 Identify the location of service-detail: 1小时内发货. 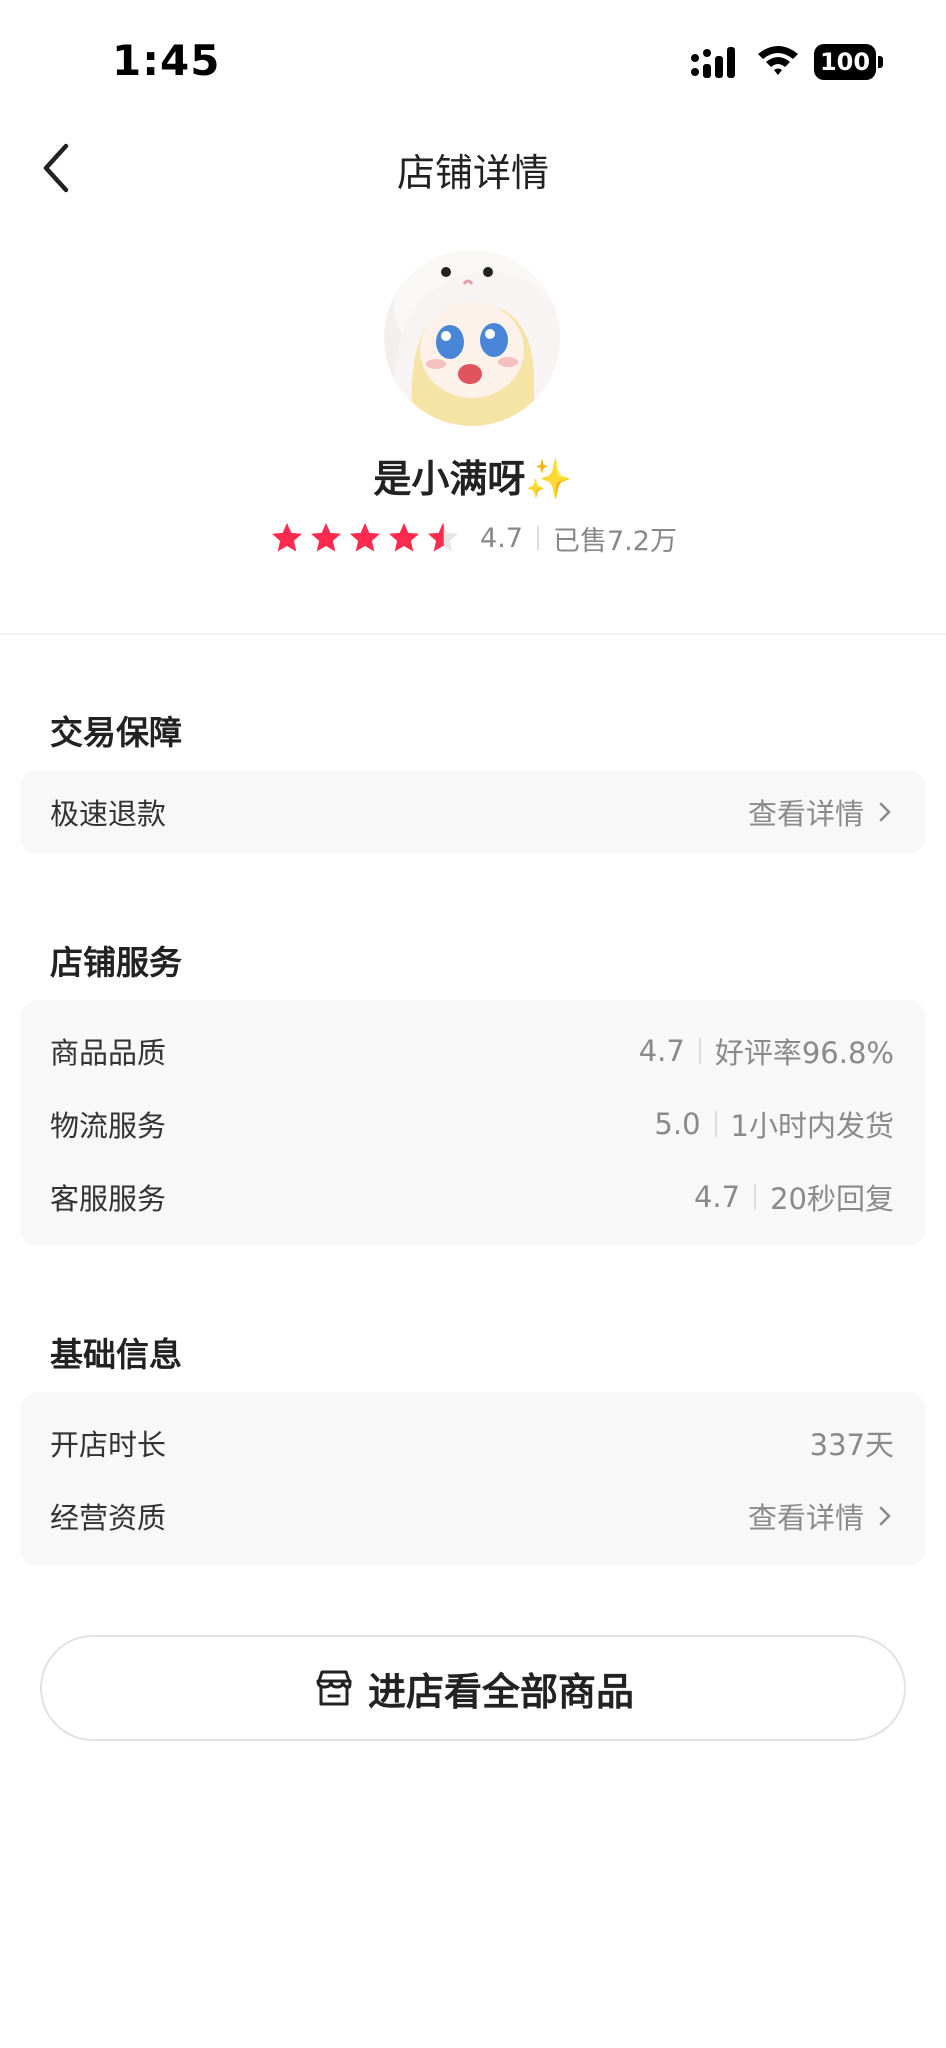
(812, 1126).